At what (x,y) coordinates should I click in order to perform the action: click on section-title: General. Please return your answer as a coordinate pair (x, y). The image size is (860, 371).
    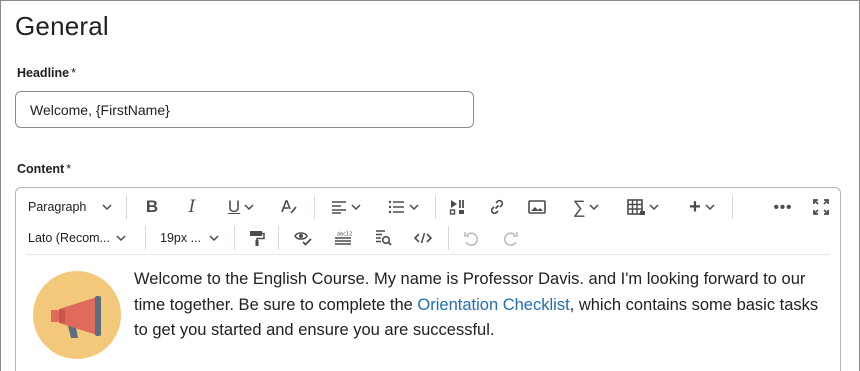
    Looking at the image, I should click on (62, 26).